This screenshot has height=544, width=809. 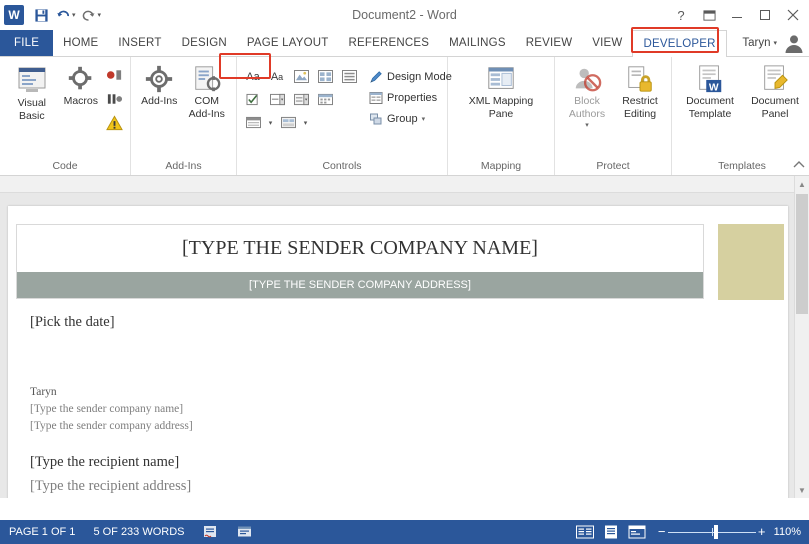 I want to click on macros-button: Macros, so click(x=81, y=84).